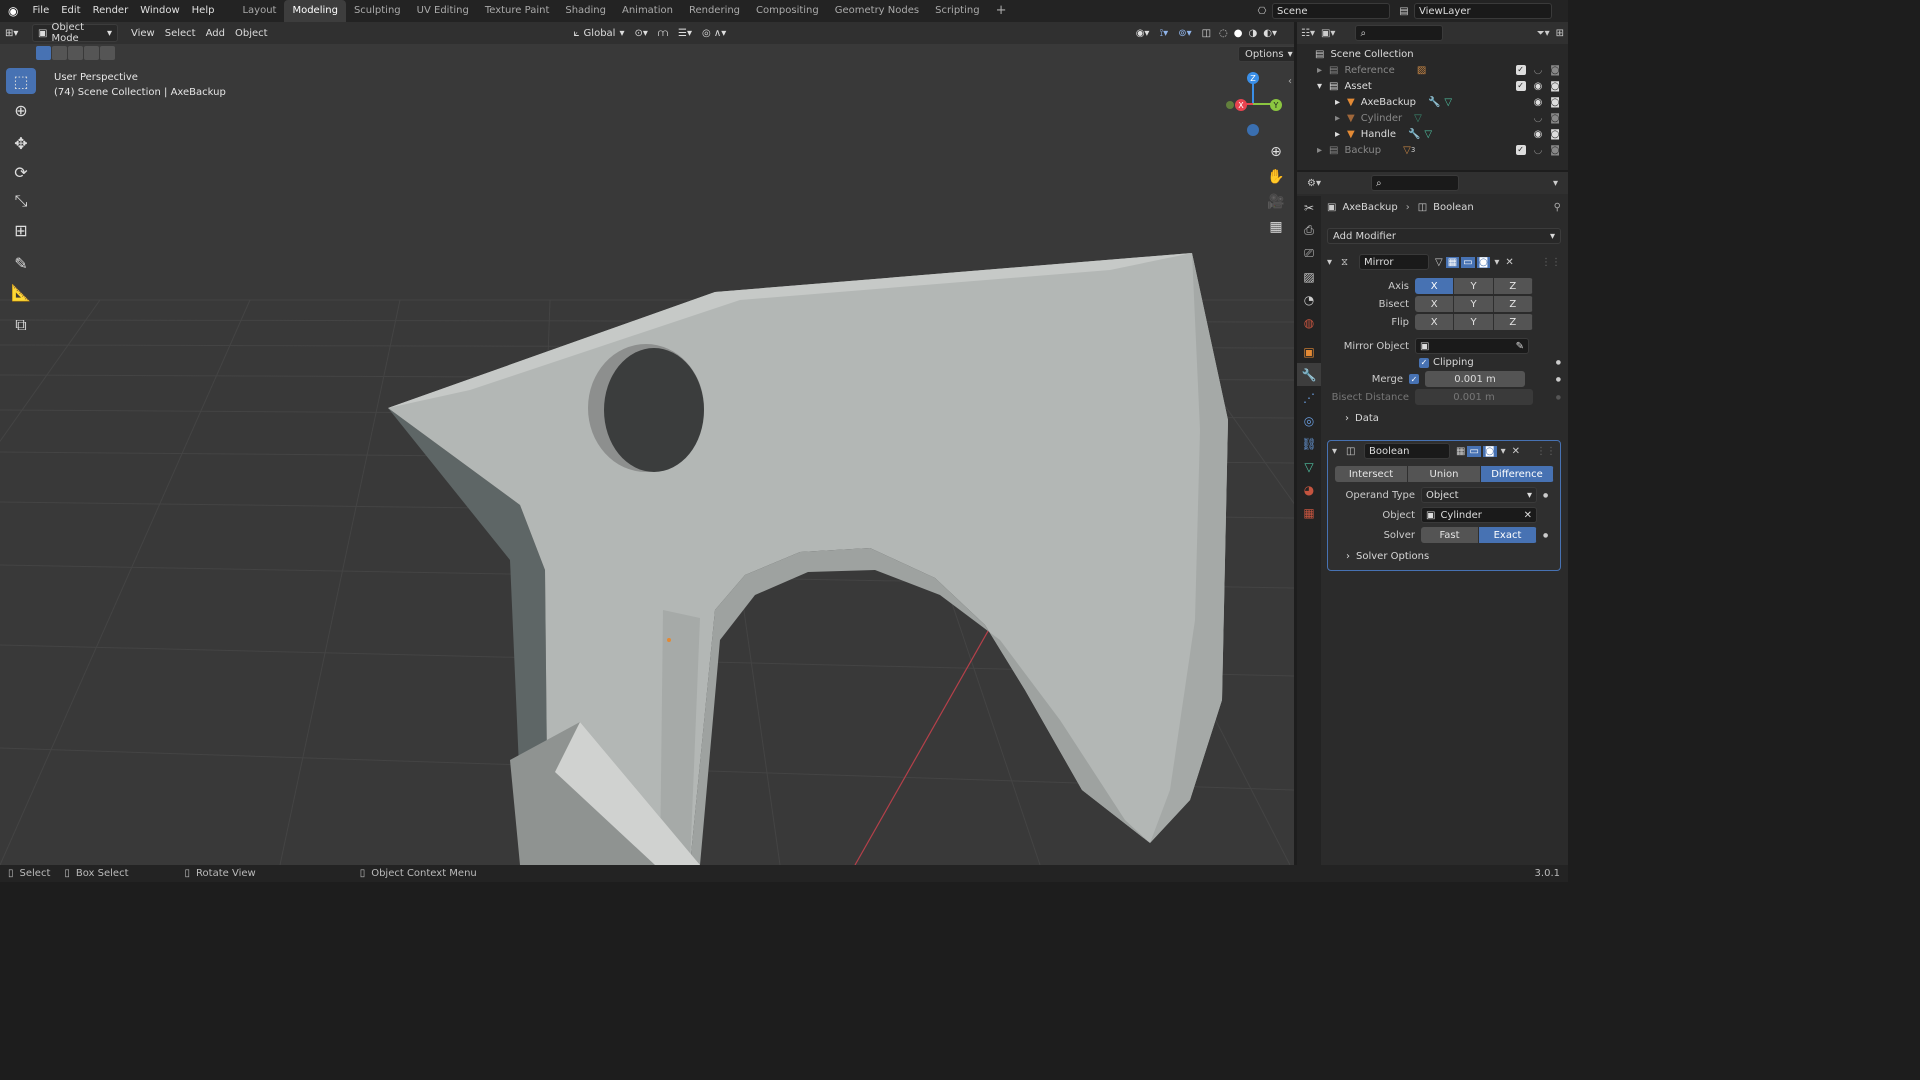  I want to click on menu-help: Help, so click(203, 11).